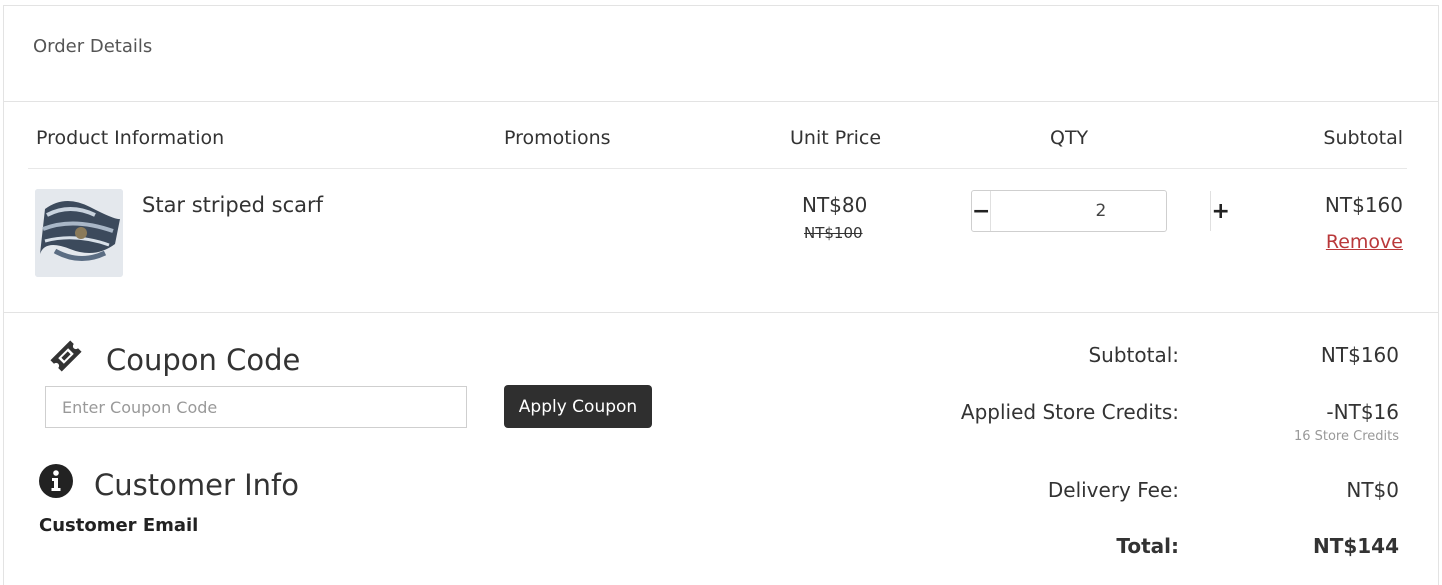  Describe the element at coordinates (66, 359) in the screenshot. I see `ticket-icon` at that location.